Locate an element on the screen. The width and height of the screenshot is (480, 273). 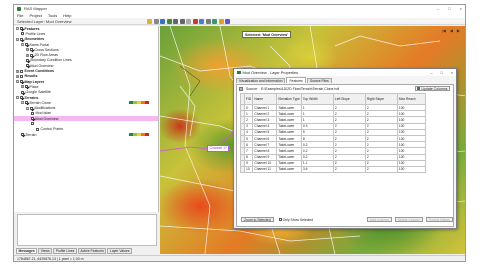
export-values-button: Export Values is located at coordinates (439, 219).